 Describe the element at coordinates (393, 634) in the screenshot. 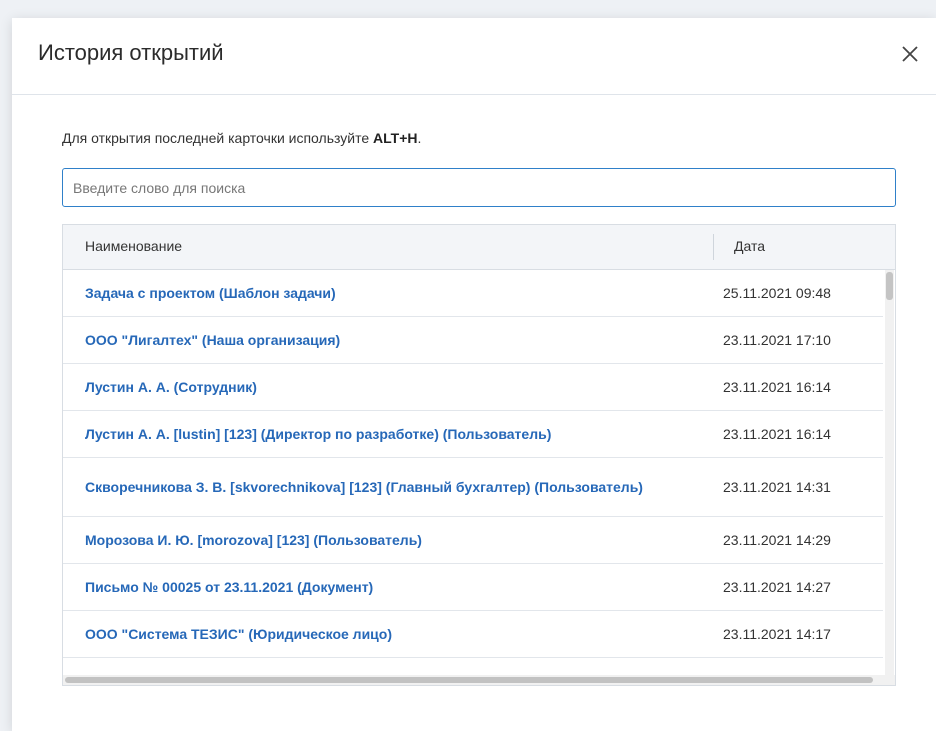

I see `row-name-link: ООО "Система ТЕЗИС" (Юридическое лицо)` at that location.